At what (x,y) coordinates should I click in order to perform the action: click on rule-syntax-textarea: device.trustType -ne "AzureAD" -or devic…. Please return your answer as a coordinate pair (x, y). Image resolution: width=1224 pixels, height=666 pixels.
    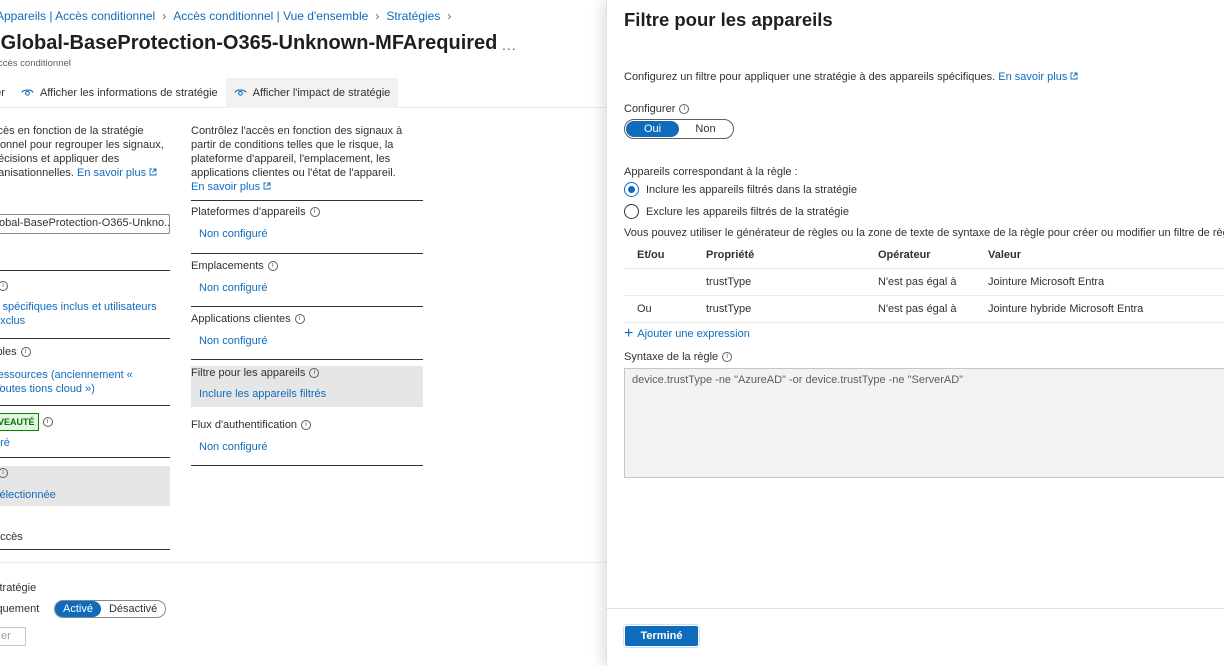
    Looking at the image, I should click on (924, 423).